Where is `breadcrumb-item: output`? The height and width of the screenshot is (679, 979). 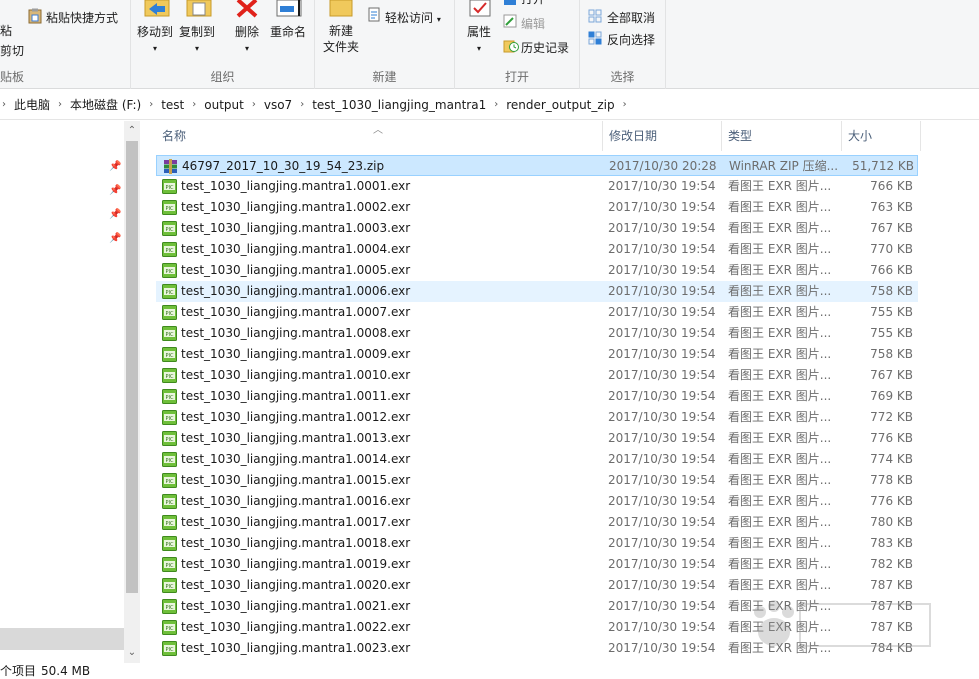 breadcrumb-item: output is located at coordinates (224, 105).